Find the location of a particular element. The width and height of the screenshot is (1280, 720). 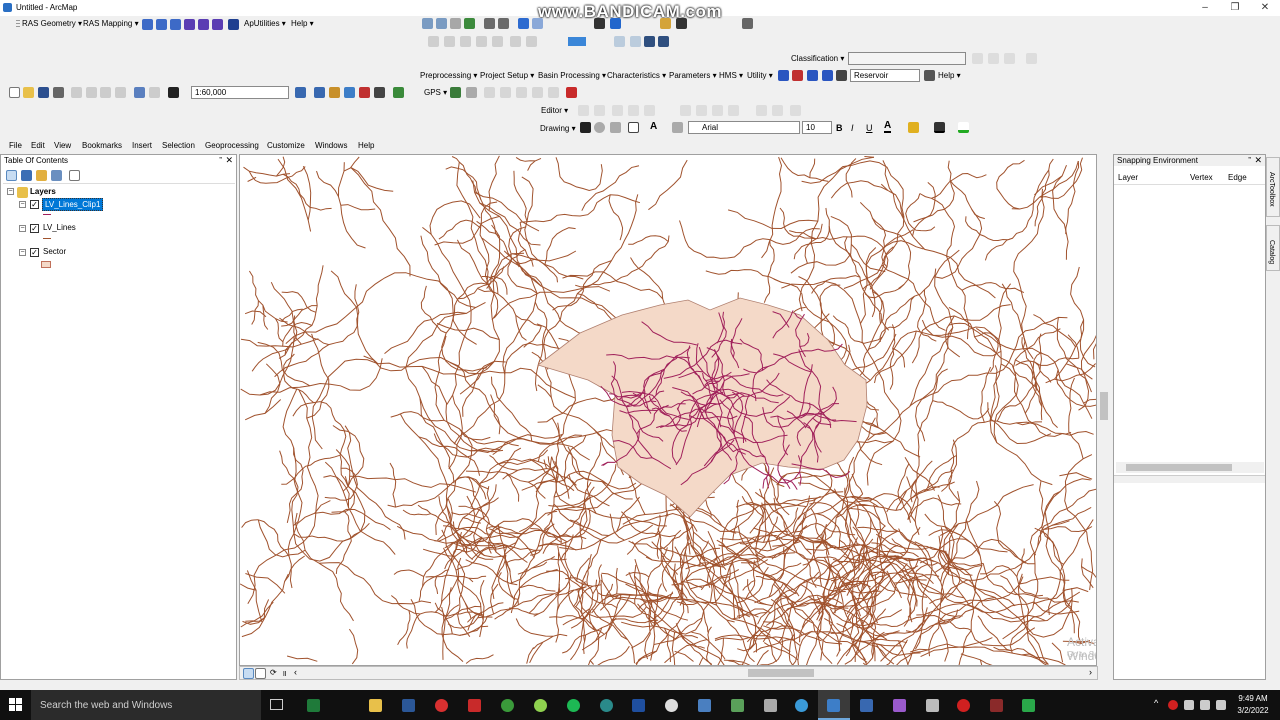

preprocessing-menu: Preprocessing ▾ is located at coordinates (448, 75).